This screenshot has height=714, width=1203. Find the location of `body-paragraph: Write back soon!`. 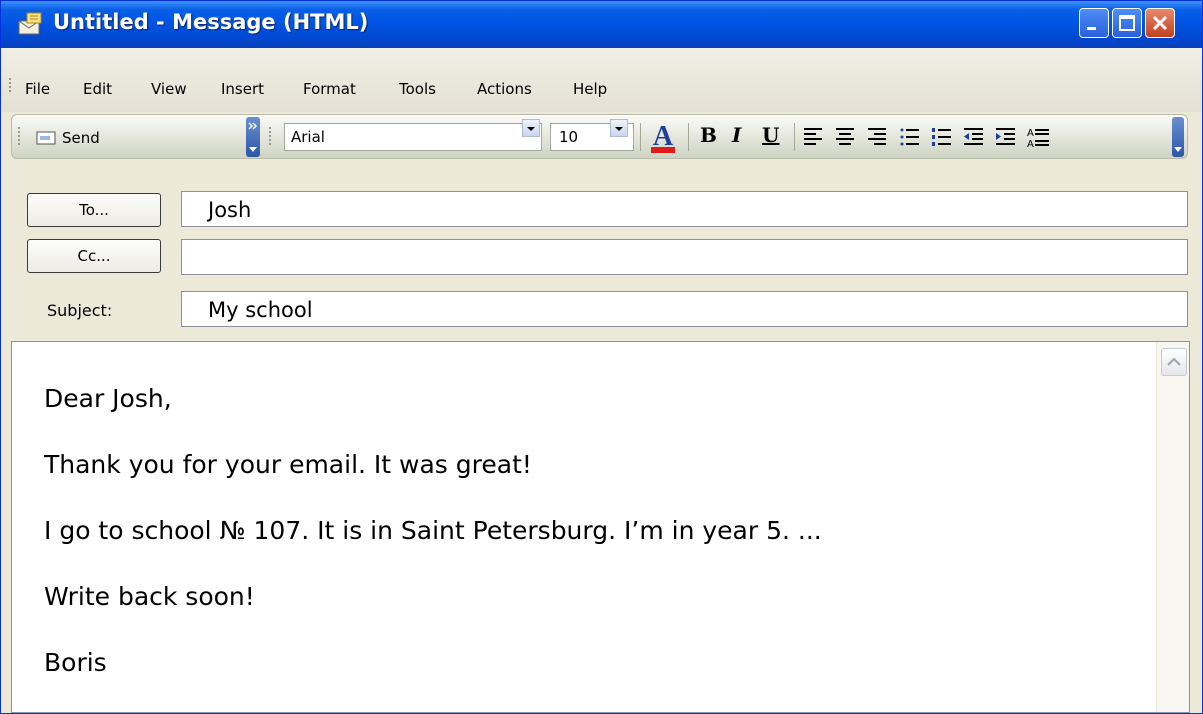

body-paragraph: Write back soon! is located at coordinates (149, 596).